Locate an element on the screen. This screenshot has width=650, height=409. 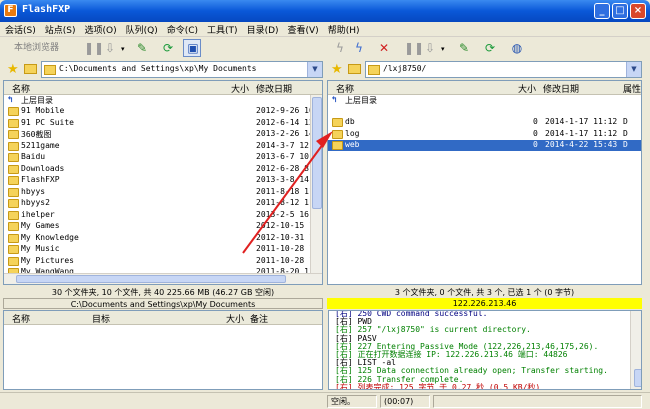
annotation-arrow is located at coordinates (287, 192).